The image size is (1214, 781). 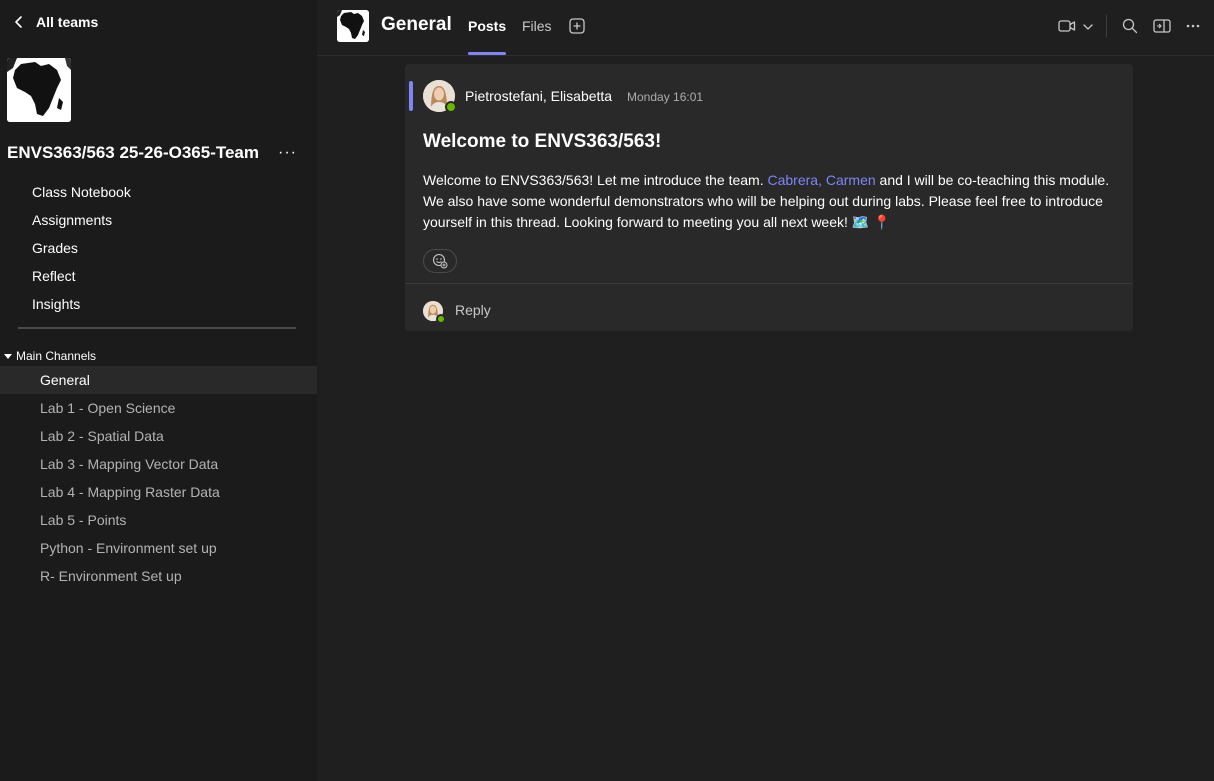 What do you see at coordinates (577, 28) in the screenshot?
I see `add-tab-icon` at bounding box center [577, 28].